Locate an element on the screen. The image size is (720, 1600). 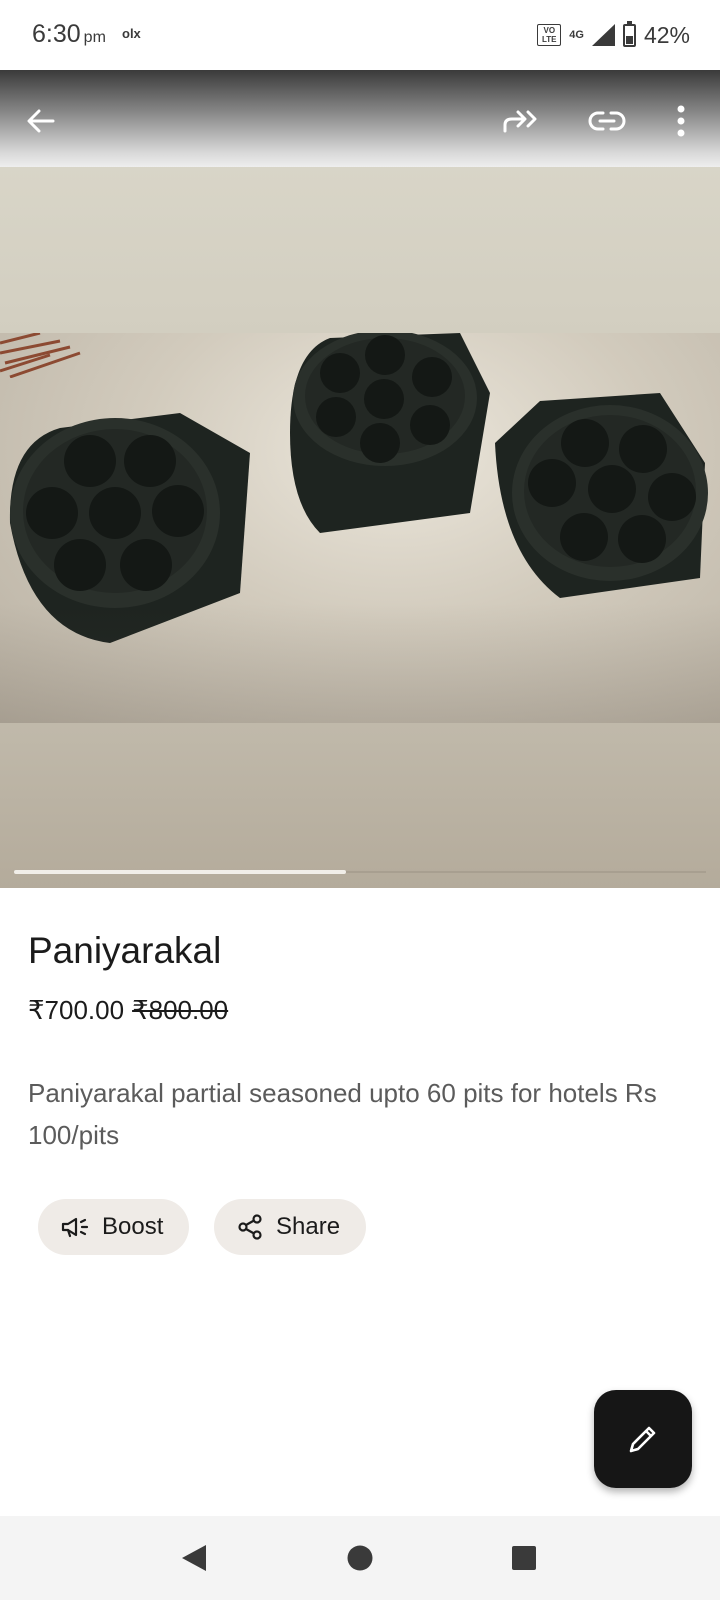
back-triangle-icon is located at coordinates (194, 1558).